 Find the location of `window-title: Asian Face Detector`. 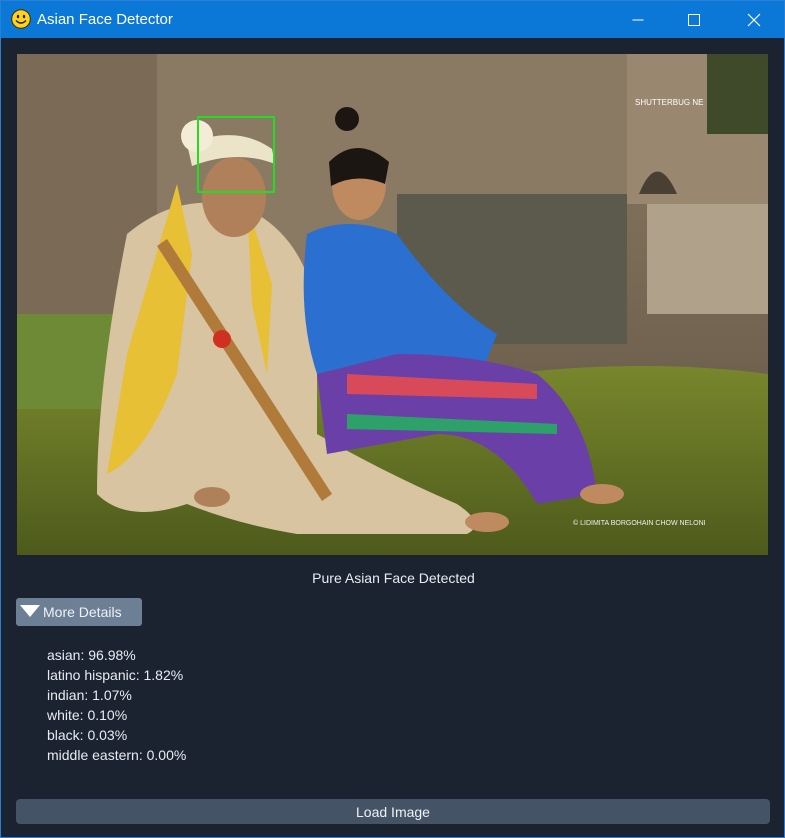

window-title: Asian Face Detector is located at coordinates (105, 19).